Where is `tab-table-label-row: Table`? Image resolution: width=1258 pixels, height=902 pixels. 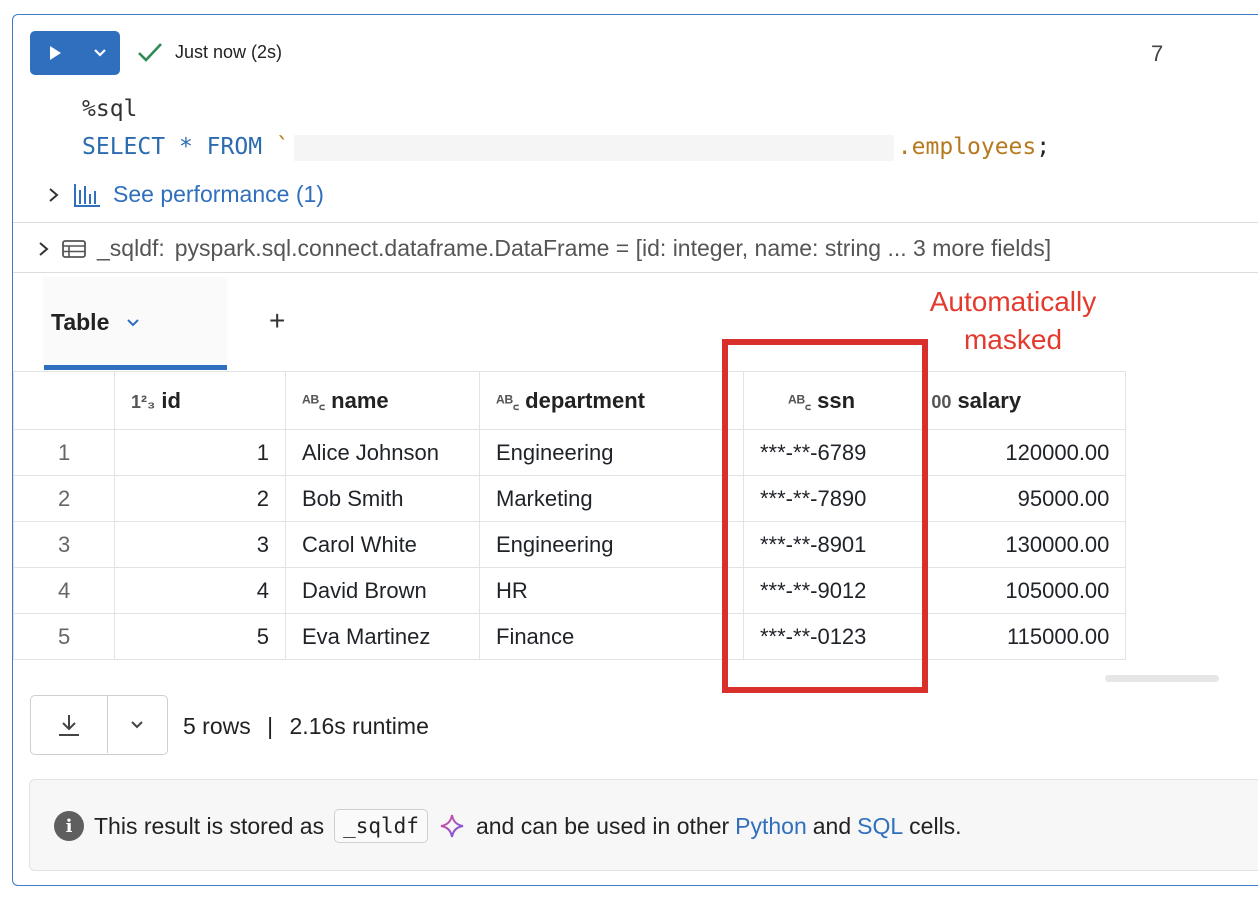
tab-table-label-row: Table is located at coordinates (96, 322).